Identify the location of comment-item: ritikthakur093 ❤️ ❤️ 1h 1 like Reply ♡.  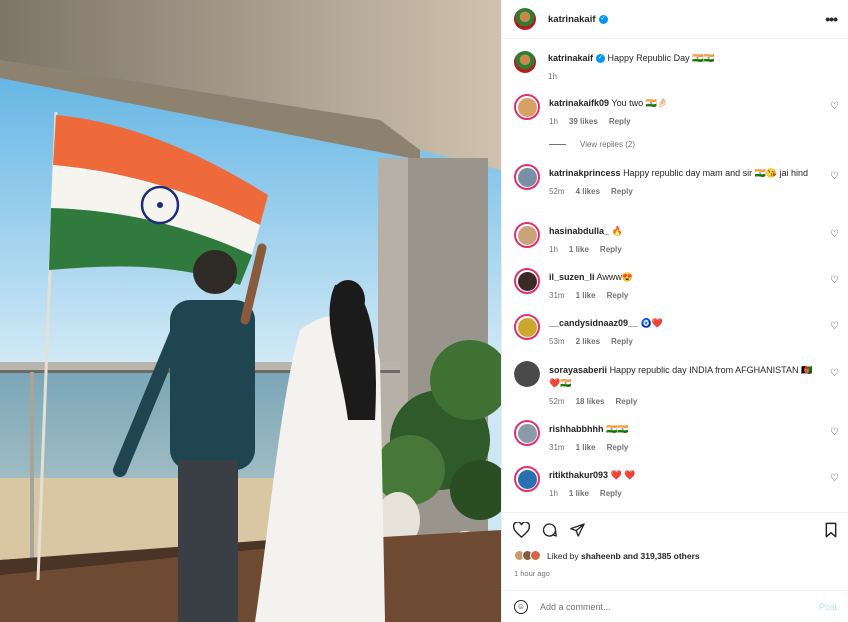
(676, 483).